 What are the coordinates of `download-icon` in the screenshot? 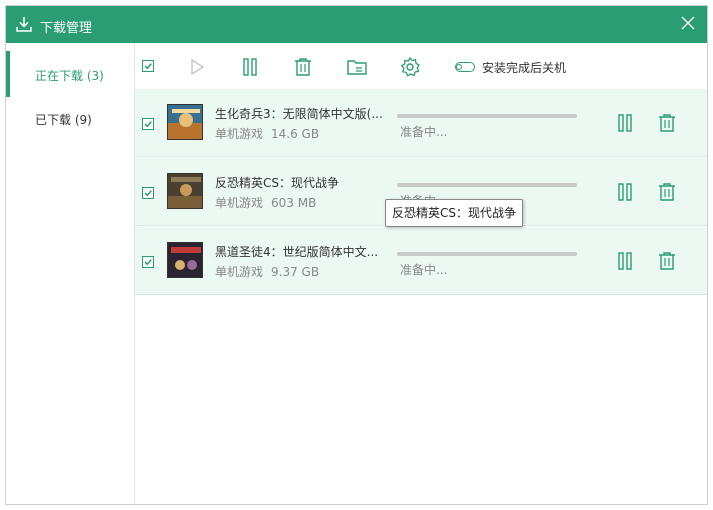 It's located at (24, 24).